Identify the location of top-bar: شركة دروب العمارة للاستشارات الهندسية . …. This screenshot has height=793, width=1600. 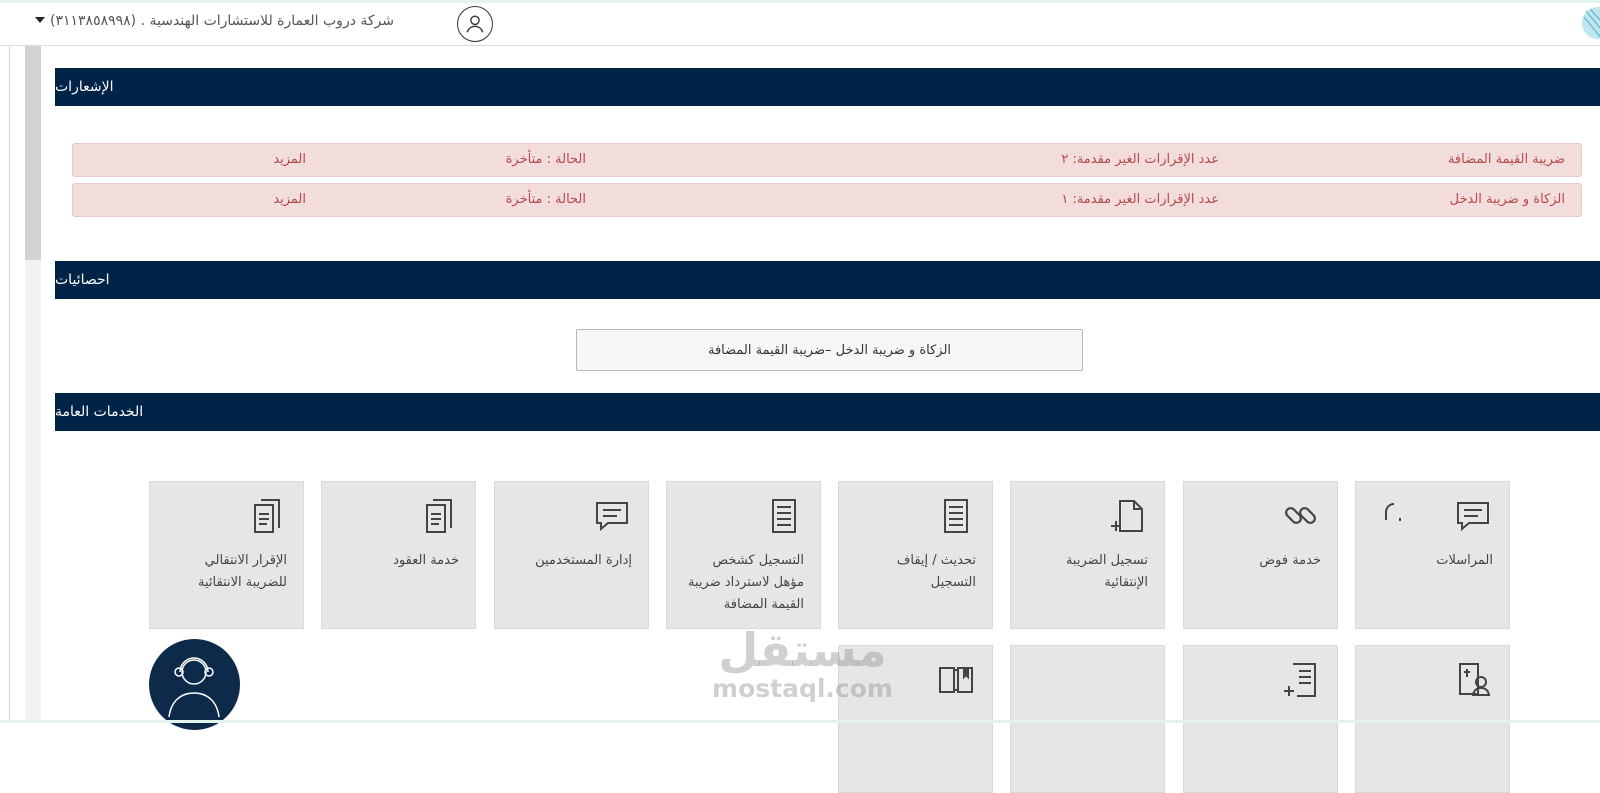
(800, 23).